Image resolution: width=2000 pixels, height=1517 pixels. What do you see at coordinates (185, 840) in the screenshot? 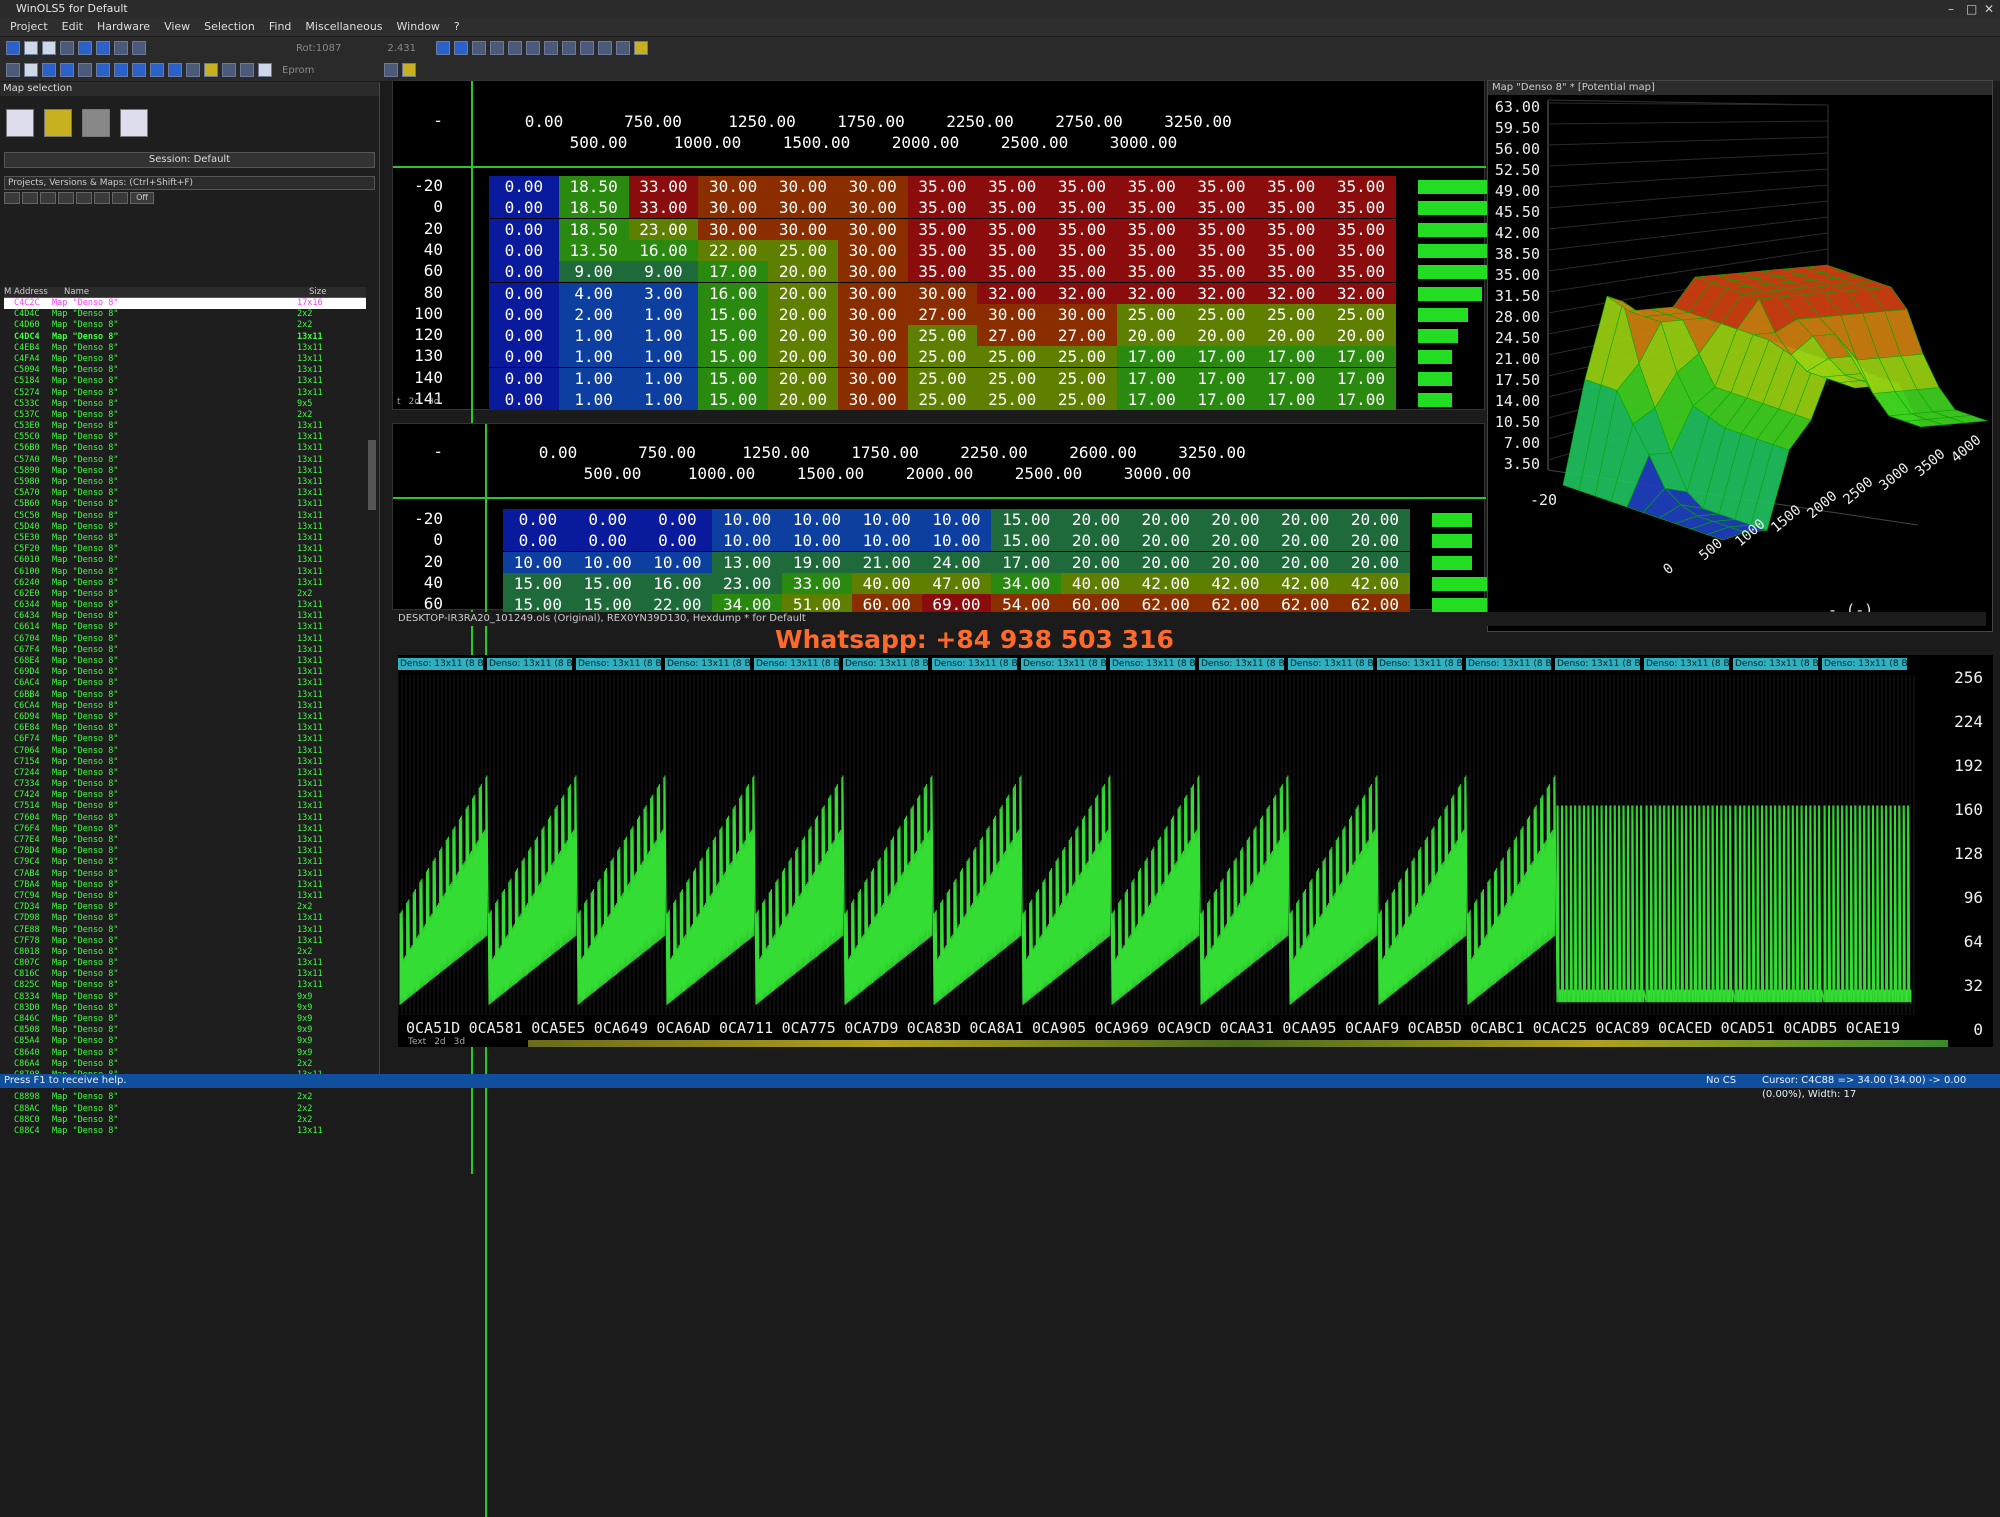
I see `list-item: C77E4 Map "Denso 8" 13x11` at bounding box center [185, 840].